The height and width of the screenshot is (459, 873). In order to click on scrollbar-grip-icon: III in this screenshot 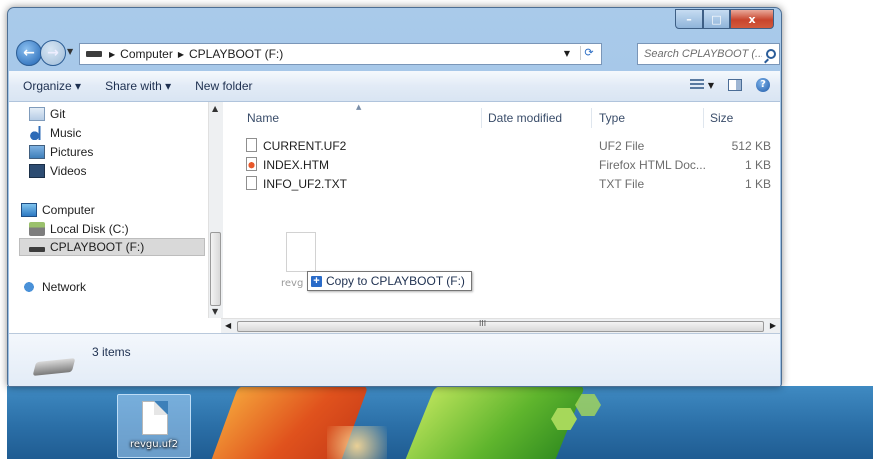, I will do `click(483, 323)`.